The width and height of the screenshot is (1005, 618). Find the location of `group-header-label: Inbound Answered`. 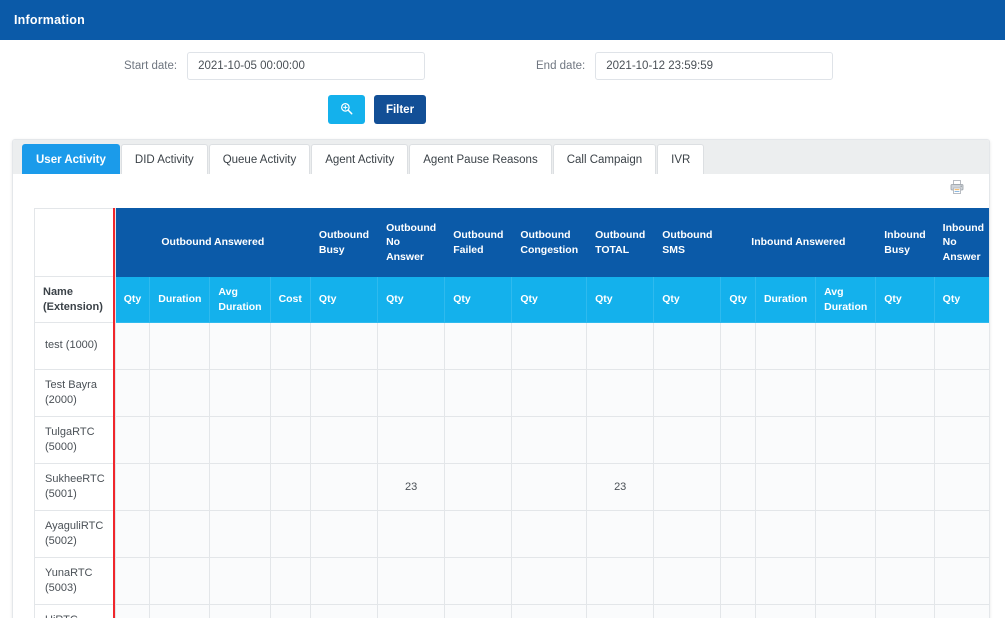

group-header-label: Inbound Answered is located at coordinates (798, 242).